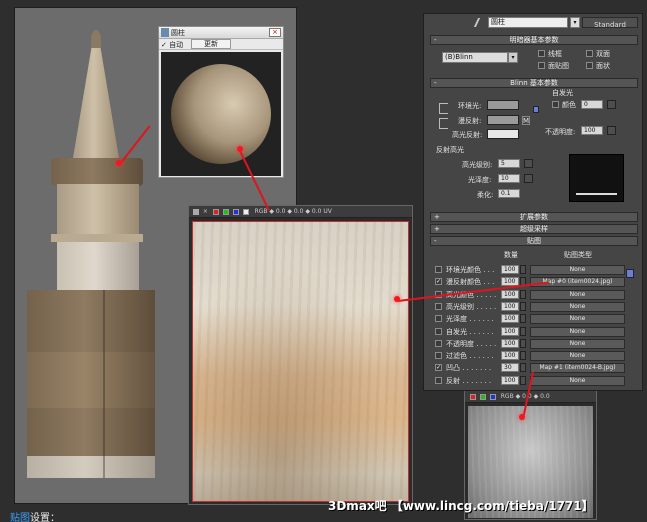 The height and width of the screenshot is (522, 647). What do you see at coordinates (196, 211) in the screenshot?
I see `save-icon` at bounding box center [196, 211].